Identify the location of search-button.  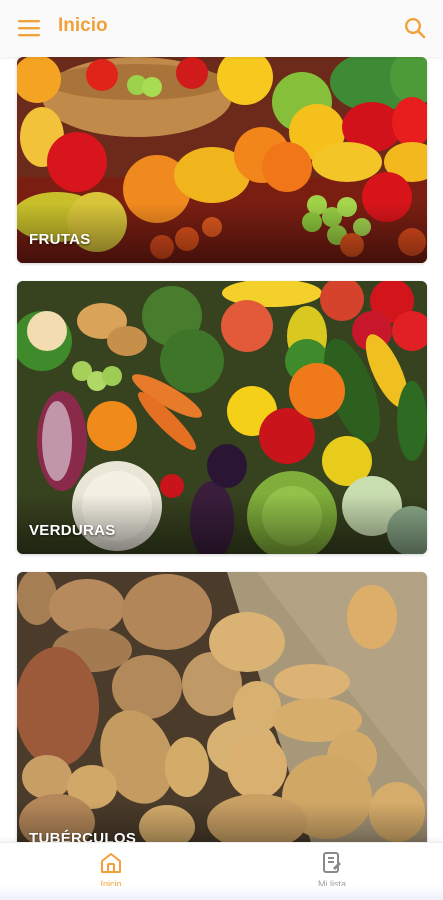
(415, 28).